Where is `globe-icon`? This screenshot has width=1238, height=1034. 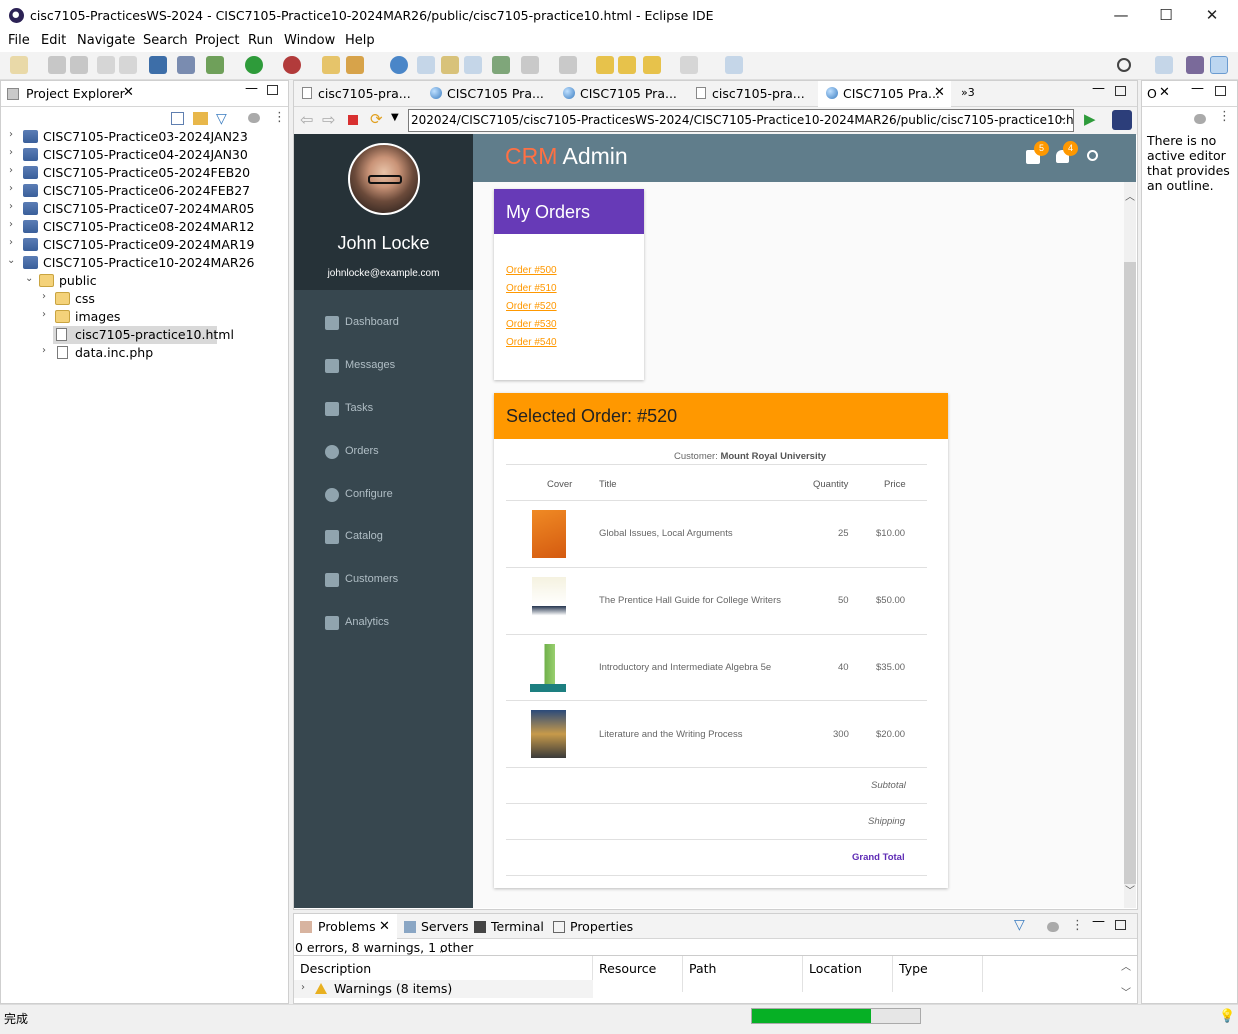
globe-icon is located at coordinates (399, 65).